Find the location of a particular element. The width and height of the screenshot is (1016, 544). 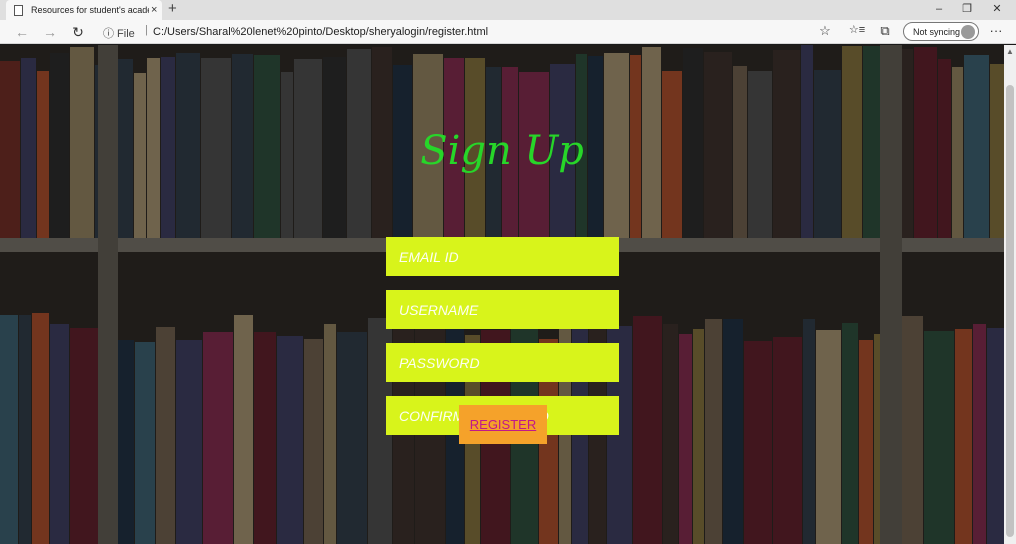

avatar-icon is located at coordinates (968, 32).